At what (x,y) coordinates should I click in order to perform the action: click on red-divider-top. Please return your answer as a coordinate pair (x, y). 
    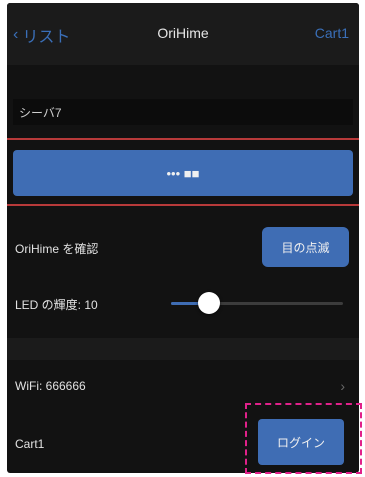
    Looking at the image, I should click on (183, 139).